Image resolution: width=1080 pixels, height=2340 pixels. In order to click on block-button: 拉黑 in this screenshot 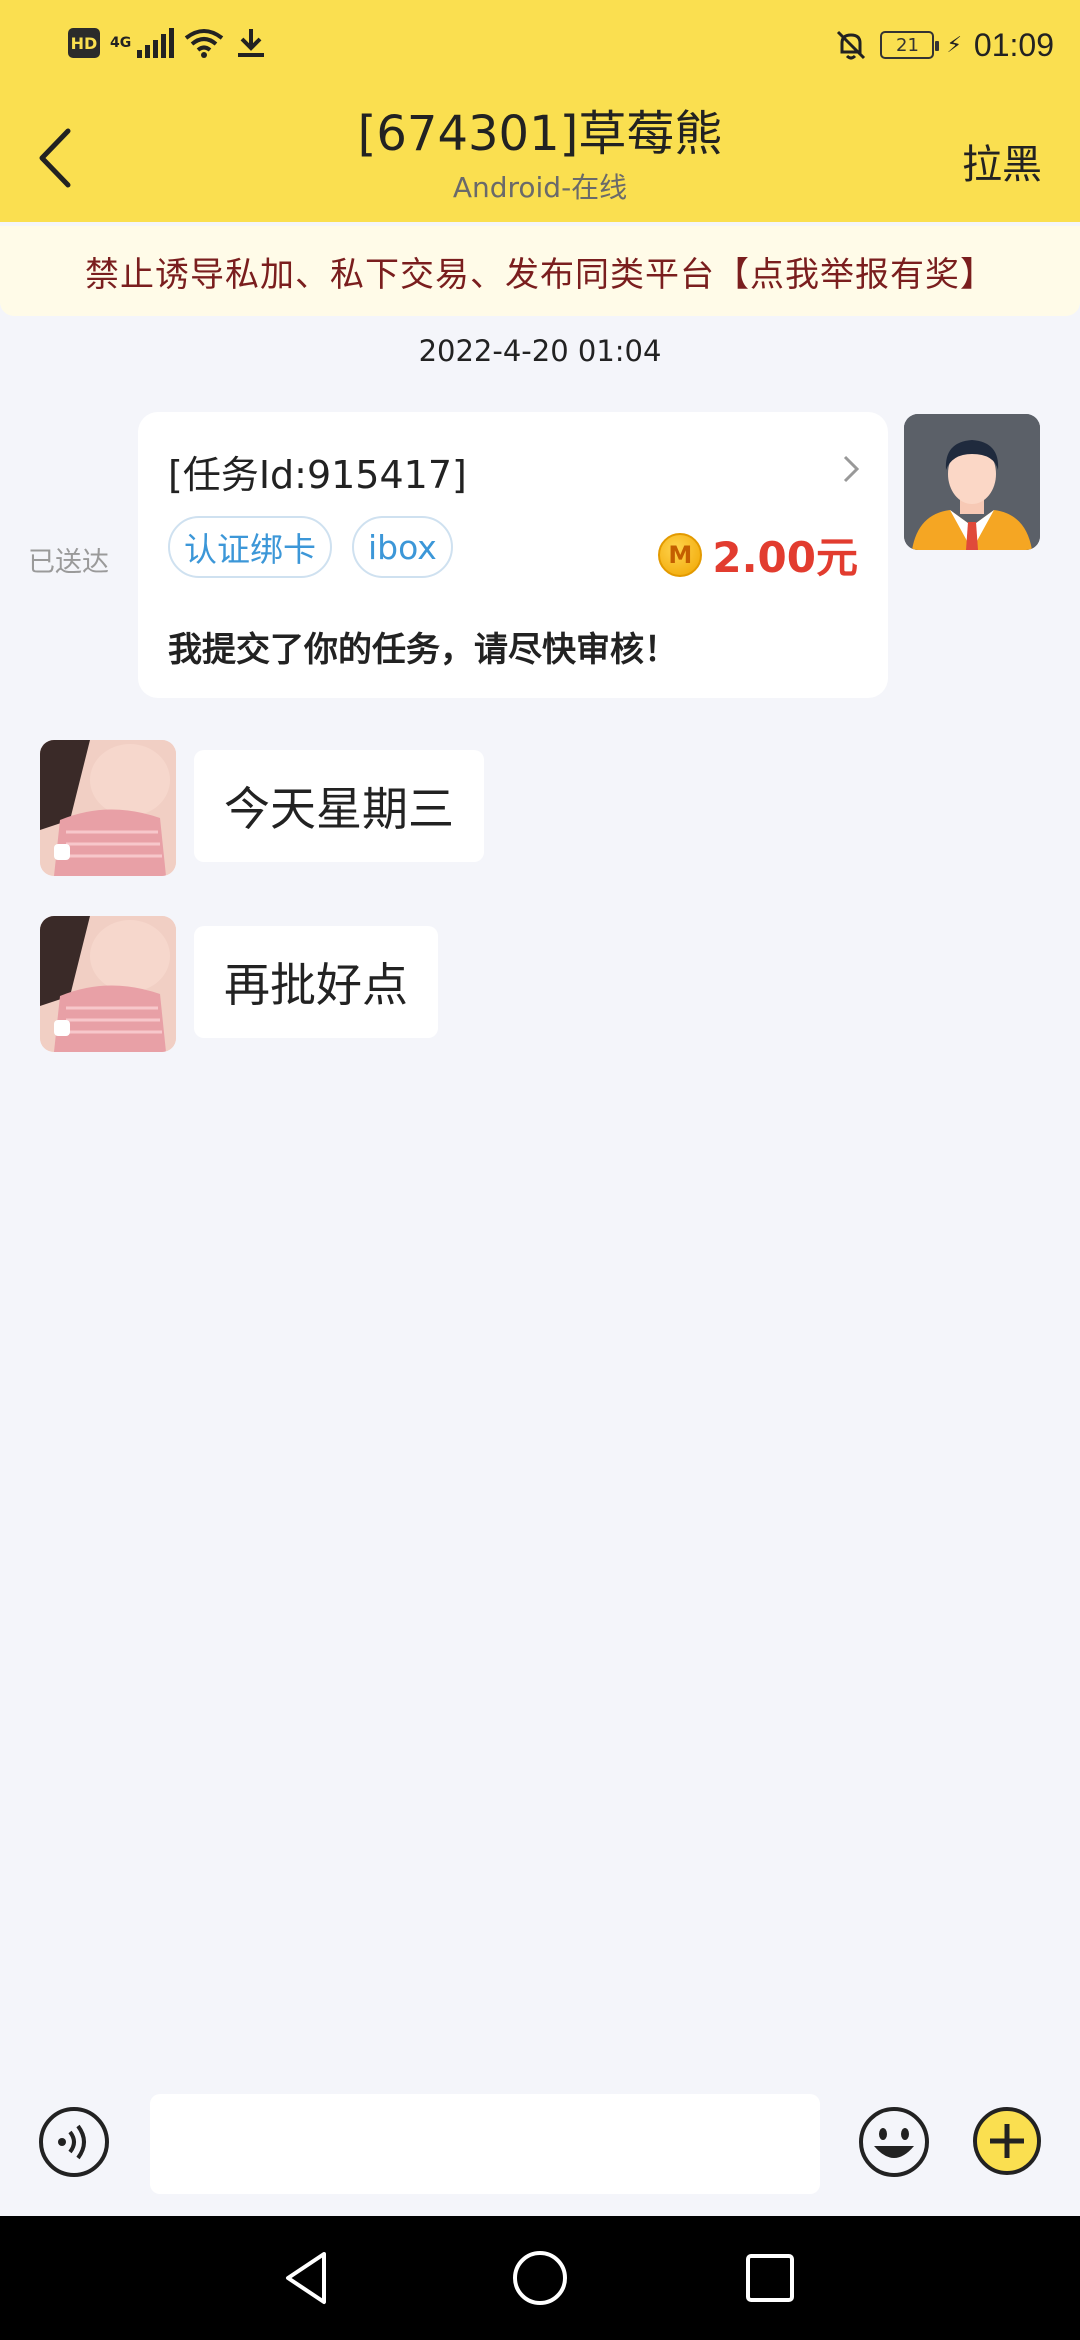, I will do `click(1002, 161)`.